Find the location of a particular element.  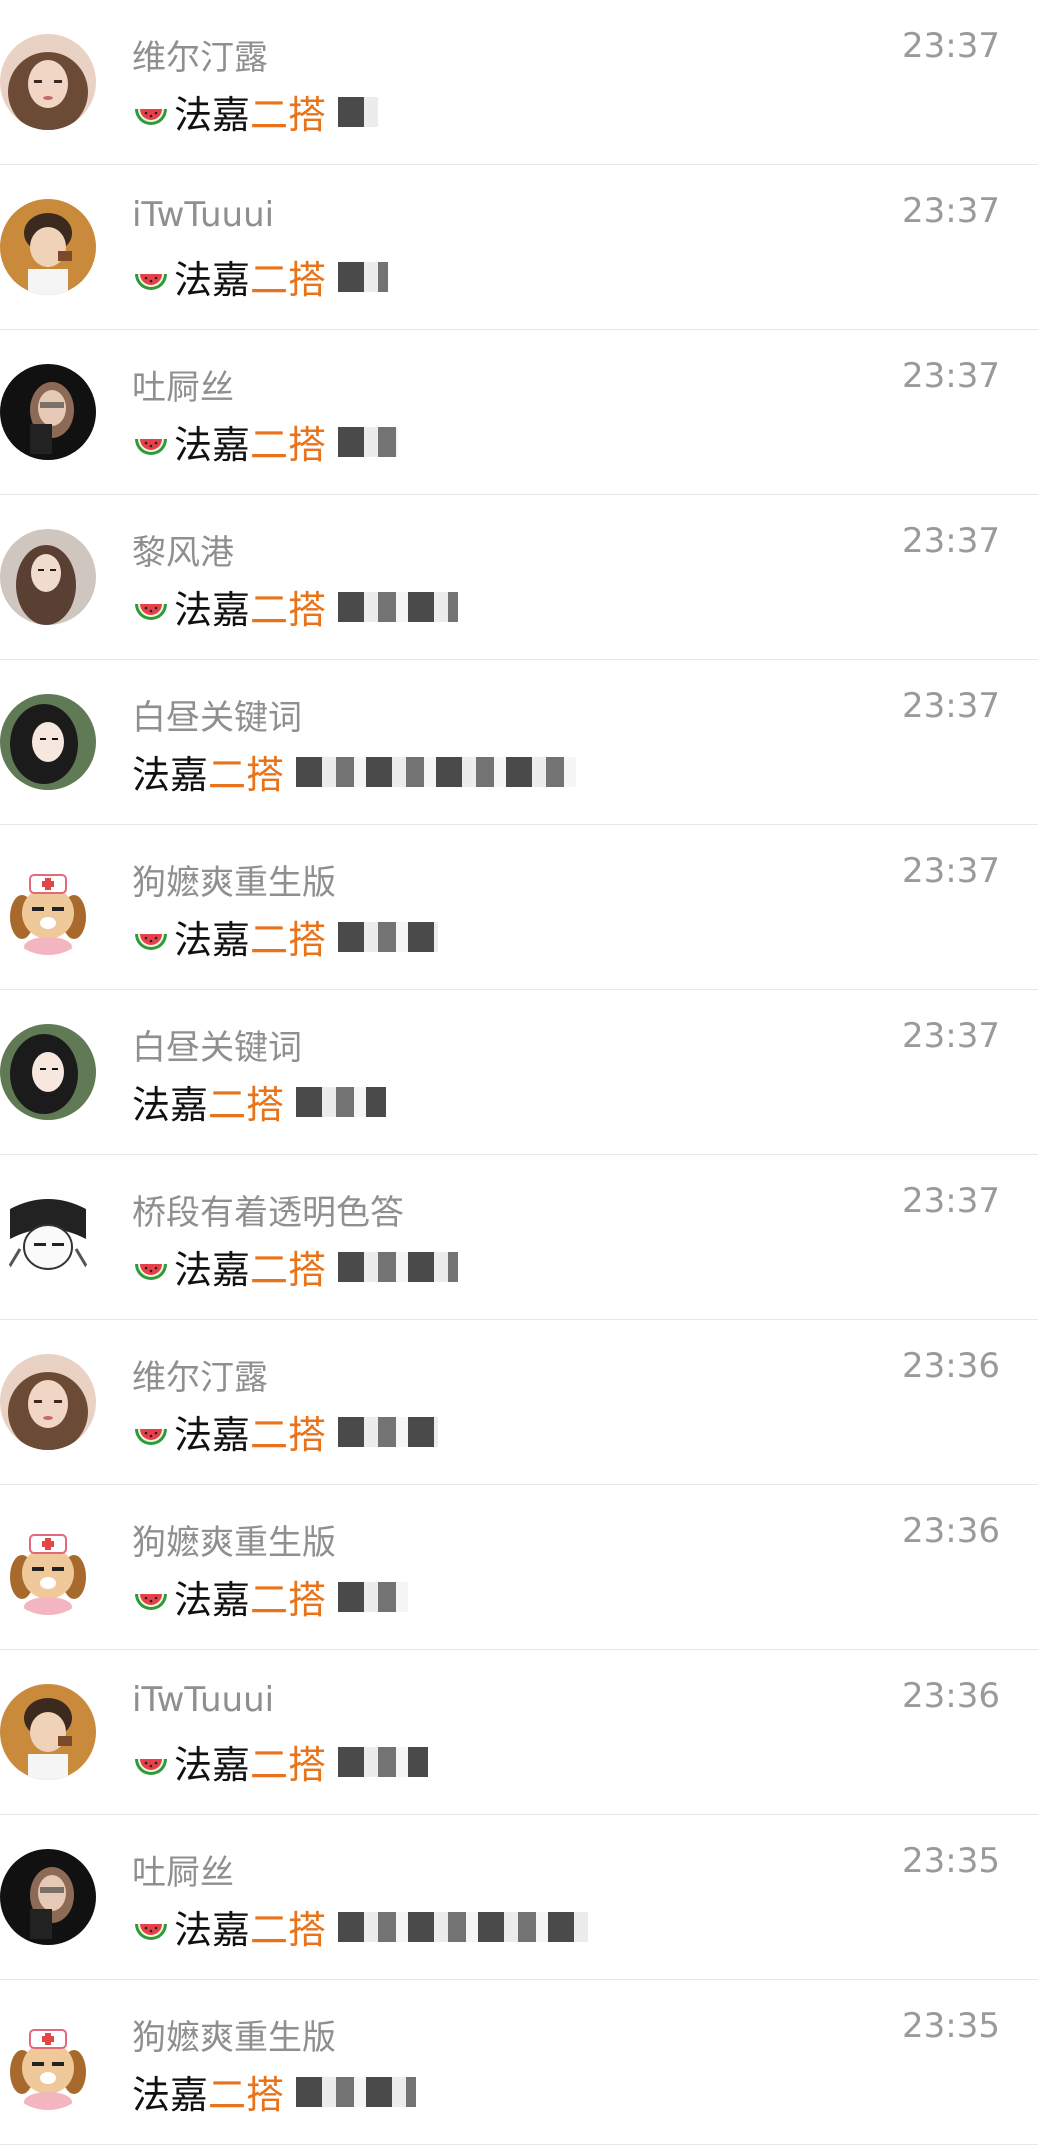

sender-name: iTwTuuui is located at coordinates (203, 1700).